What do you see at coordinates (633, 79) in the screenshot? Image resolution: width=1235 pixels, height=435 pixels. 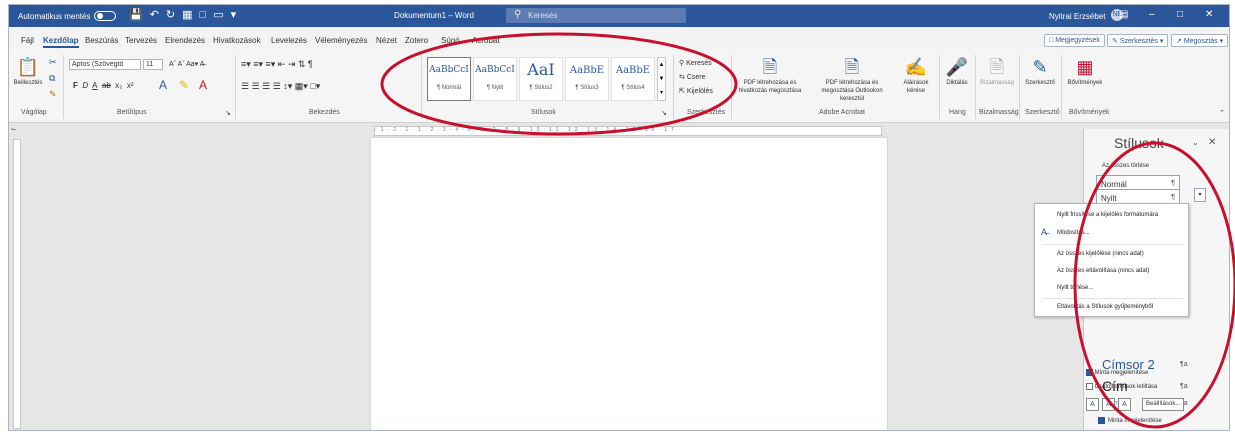 I see `style-stilus4: AaBbE ¶ Stílus4` at bounding box center [633, 79].